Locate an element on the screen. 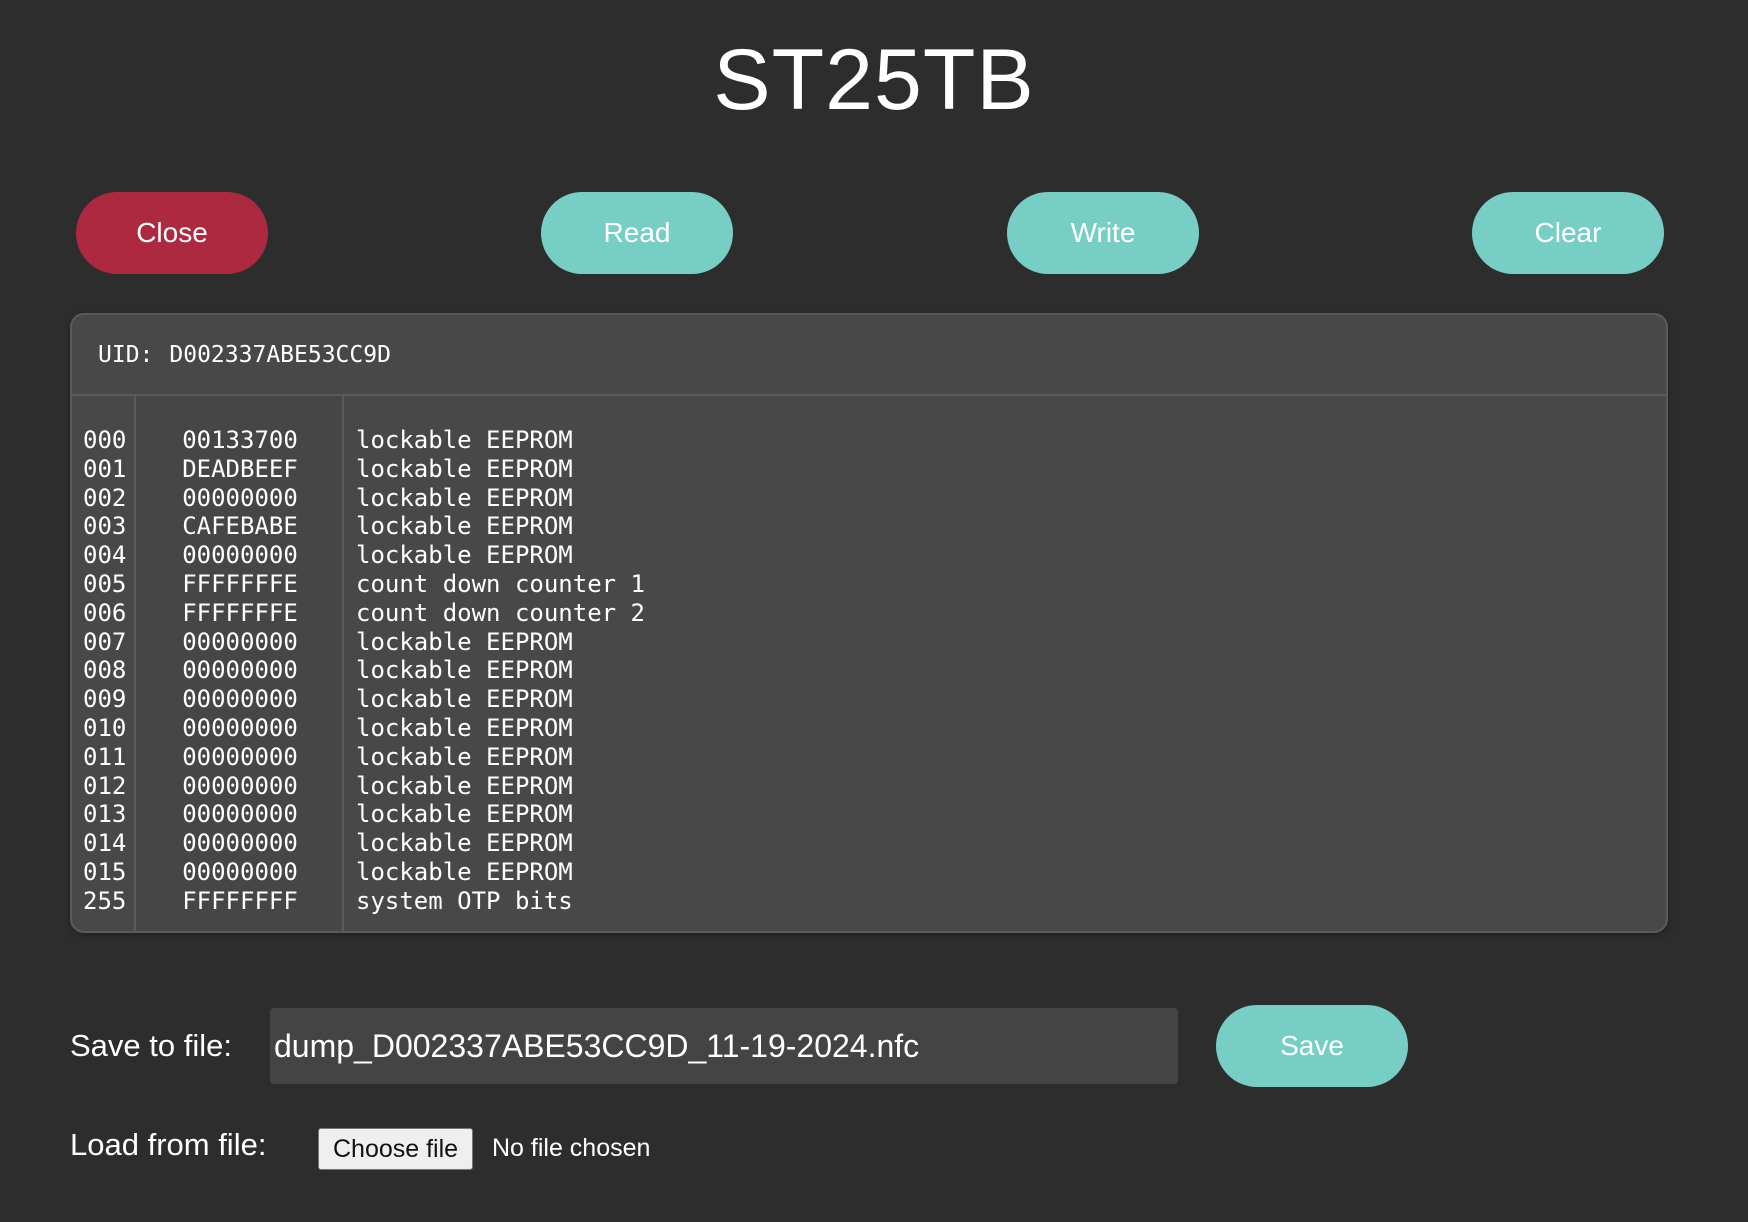  row-index: 003 is located at coordinates (105, 526).